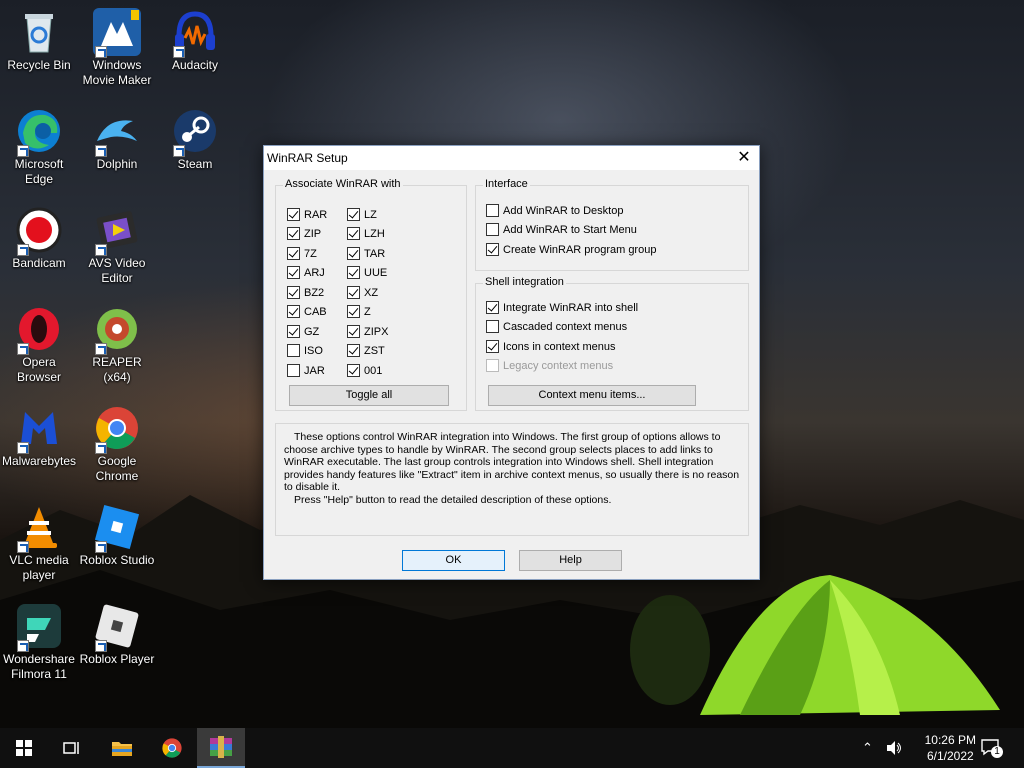 Image resolution: width=1024 pixels, height=768 pixels. What do you see at coordinates (117, 345) in the screenshot?
I see `desktop-icon-reaper: REAPER (x64)` at bounding box center [117, 345].